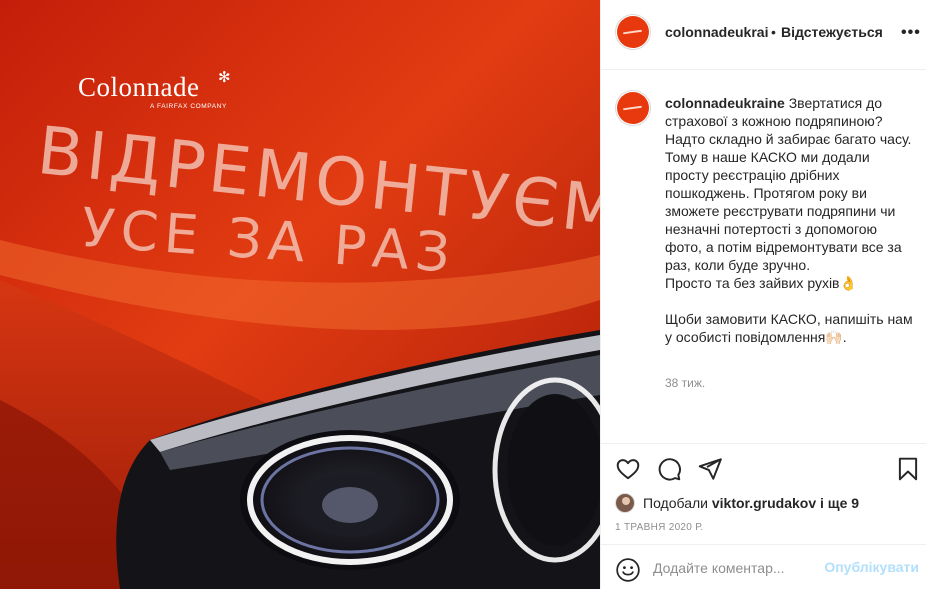 The image size is (926, 589). I want to click on brand-logo: Colonnade ✻ A FAIRFAX COMPANY, so click(163, 90).